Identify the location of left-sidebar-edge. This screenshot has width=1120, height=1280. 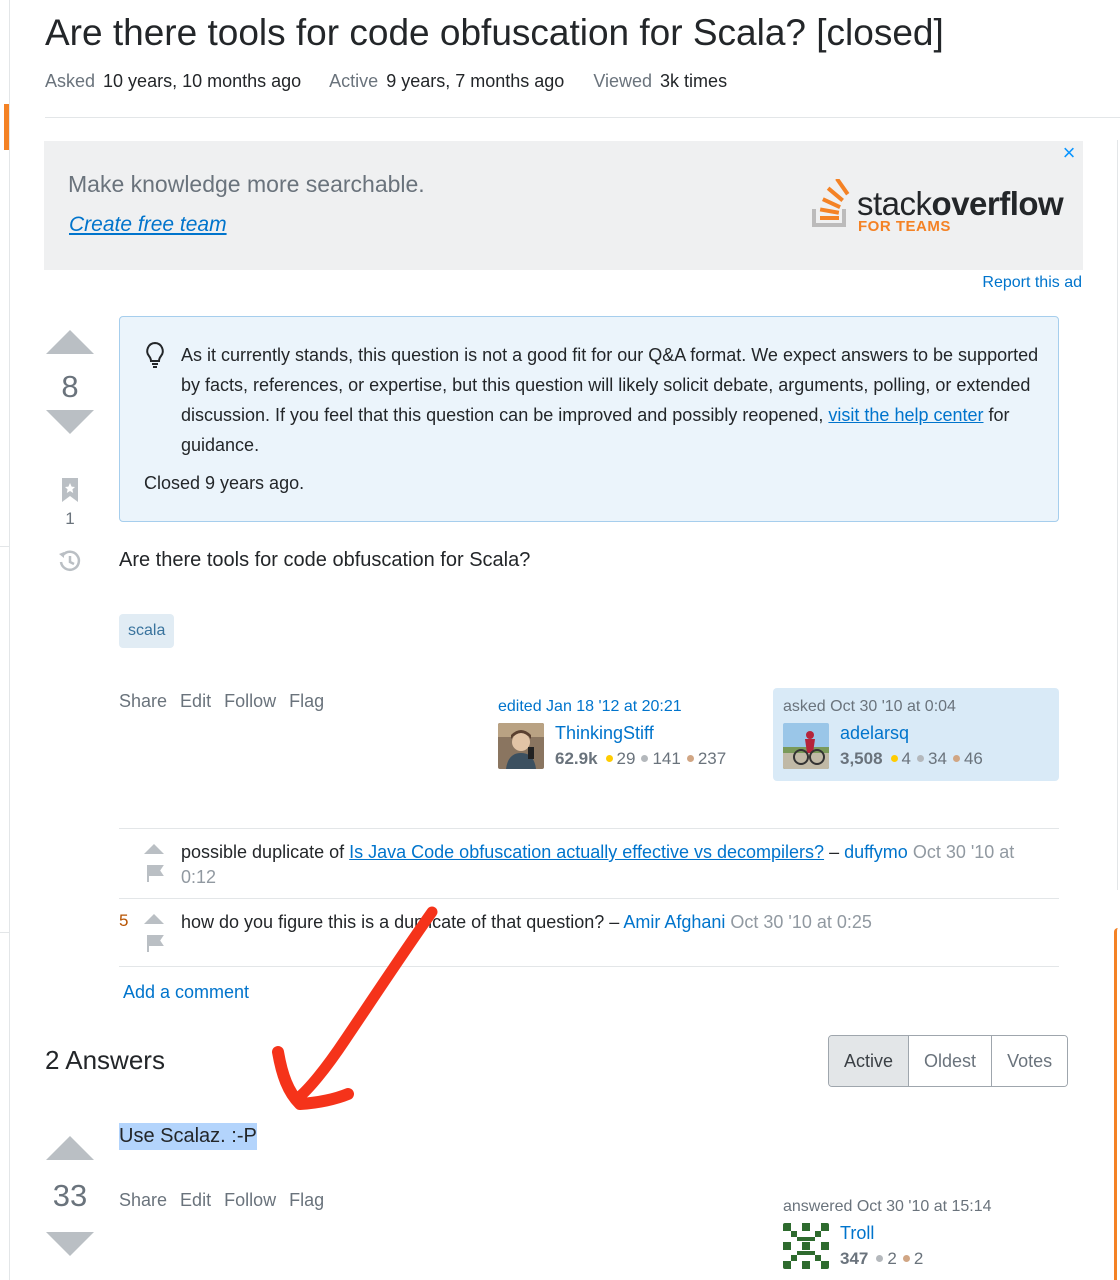
(5, 640).